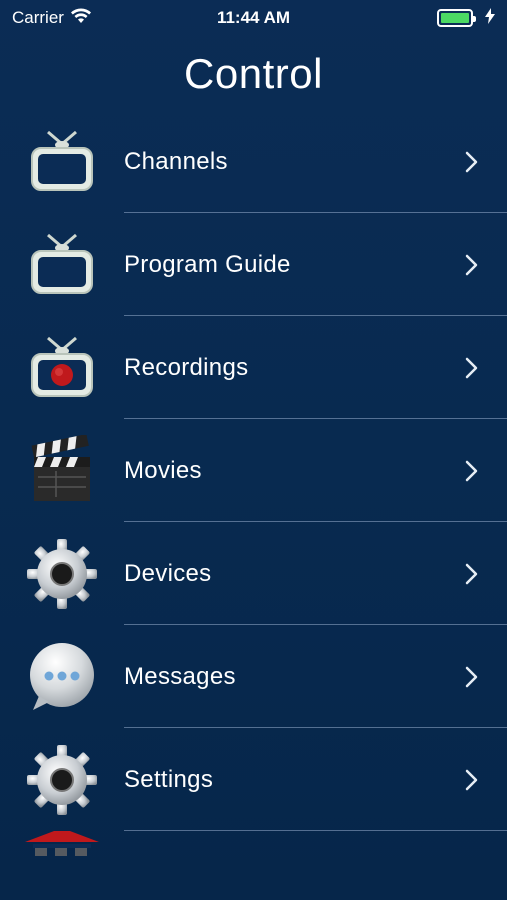 The image size is (507, 900). What do you see at coordinates (253, 861) in the screenshot?
I see `menu-item-partial` at bounding box center [253, 861].